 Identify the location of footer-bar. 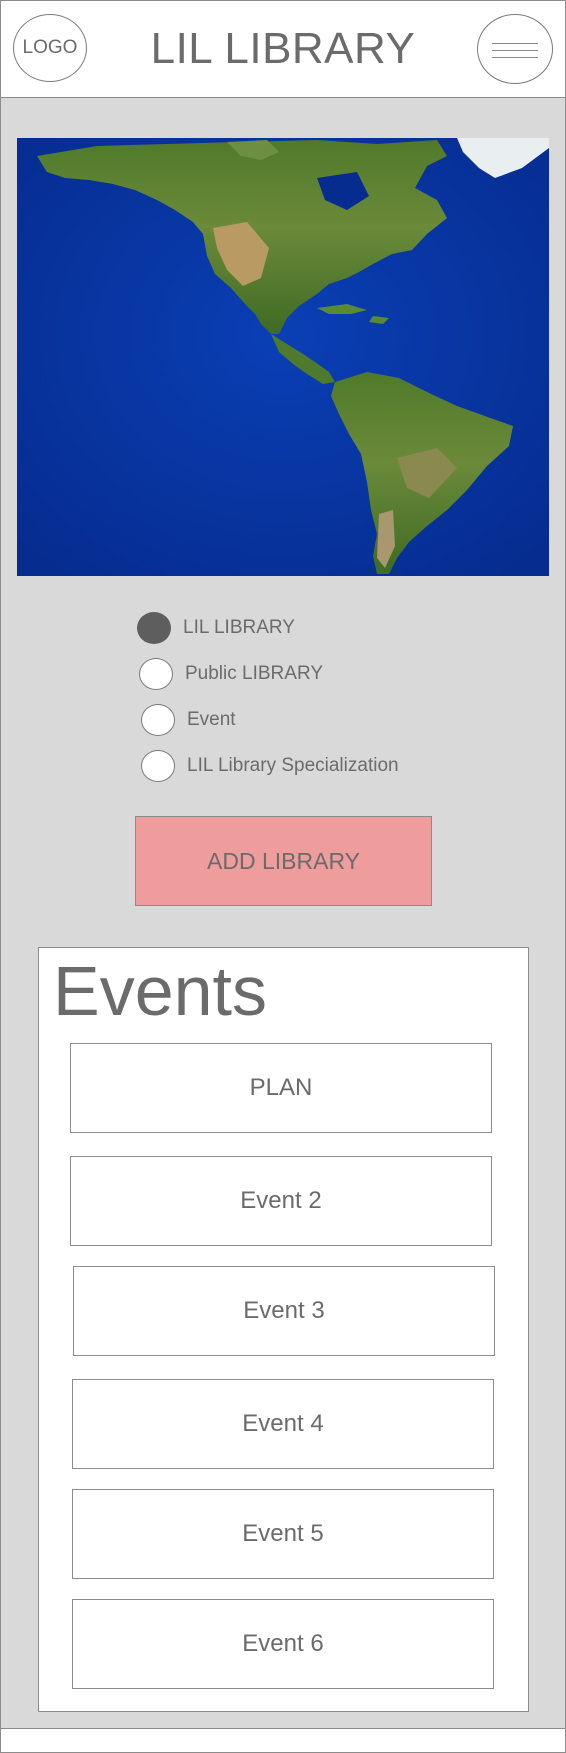
(283, 1740).